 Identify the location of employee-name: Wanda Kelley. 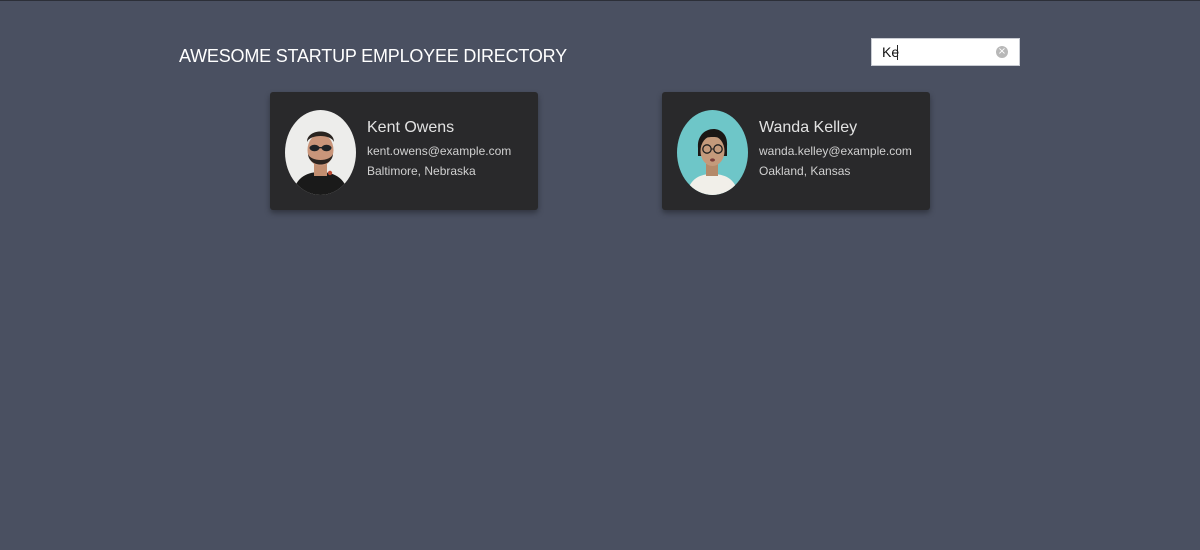
(808, 127).